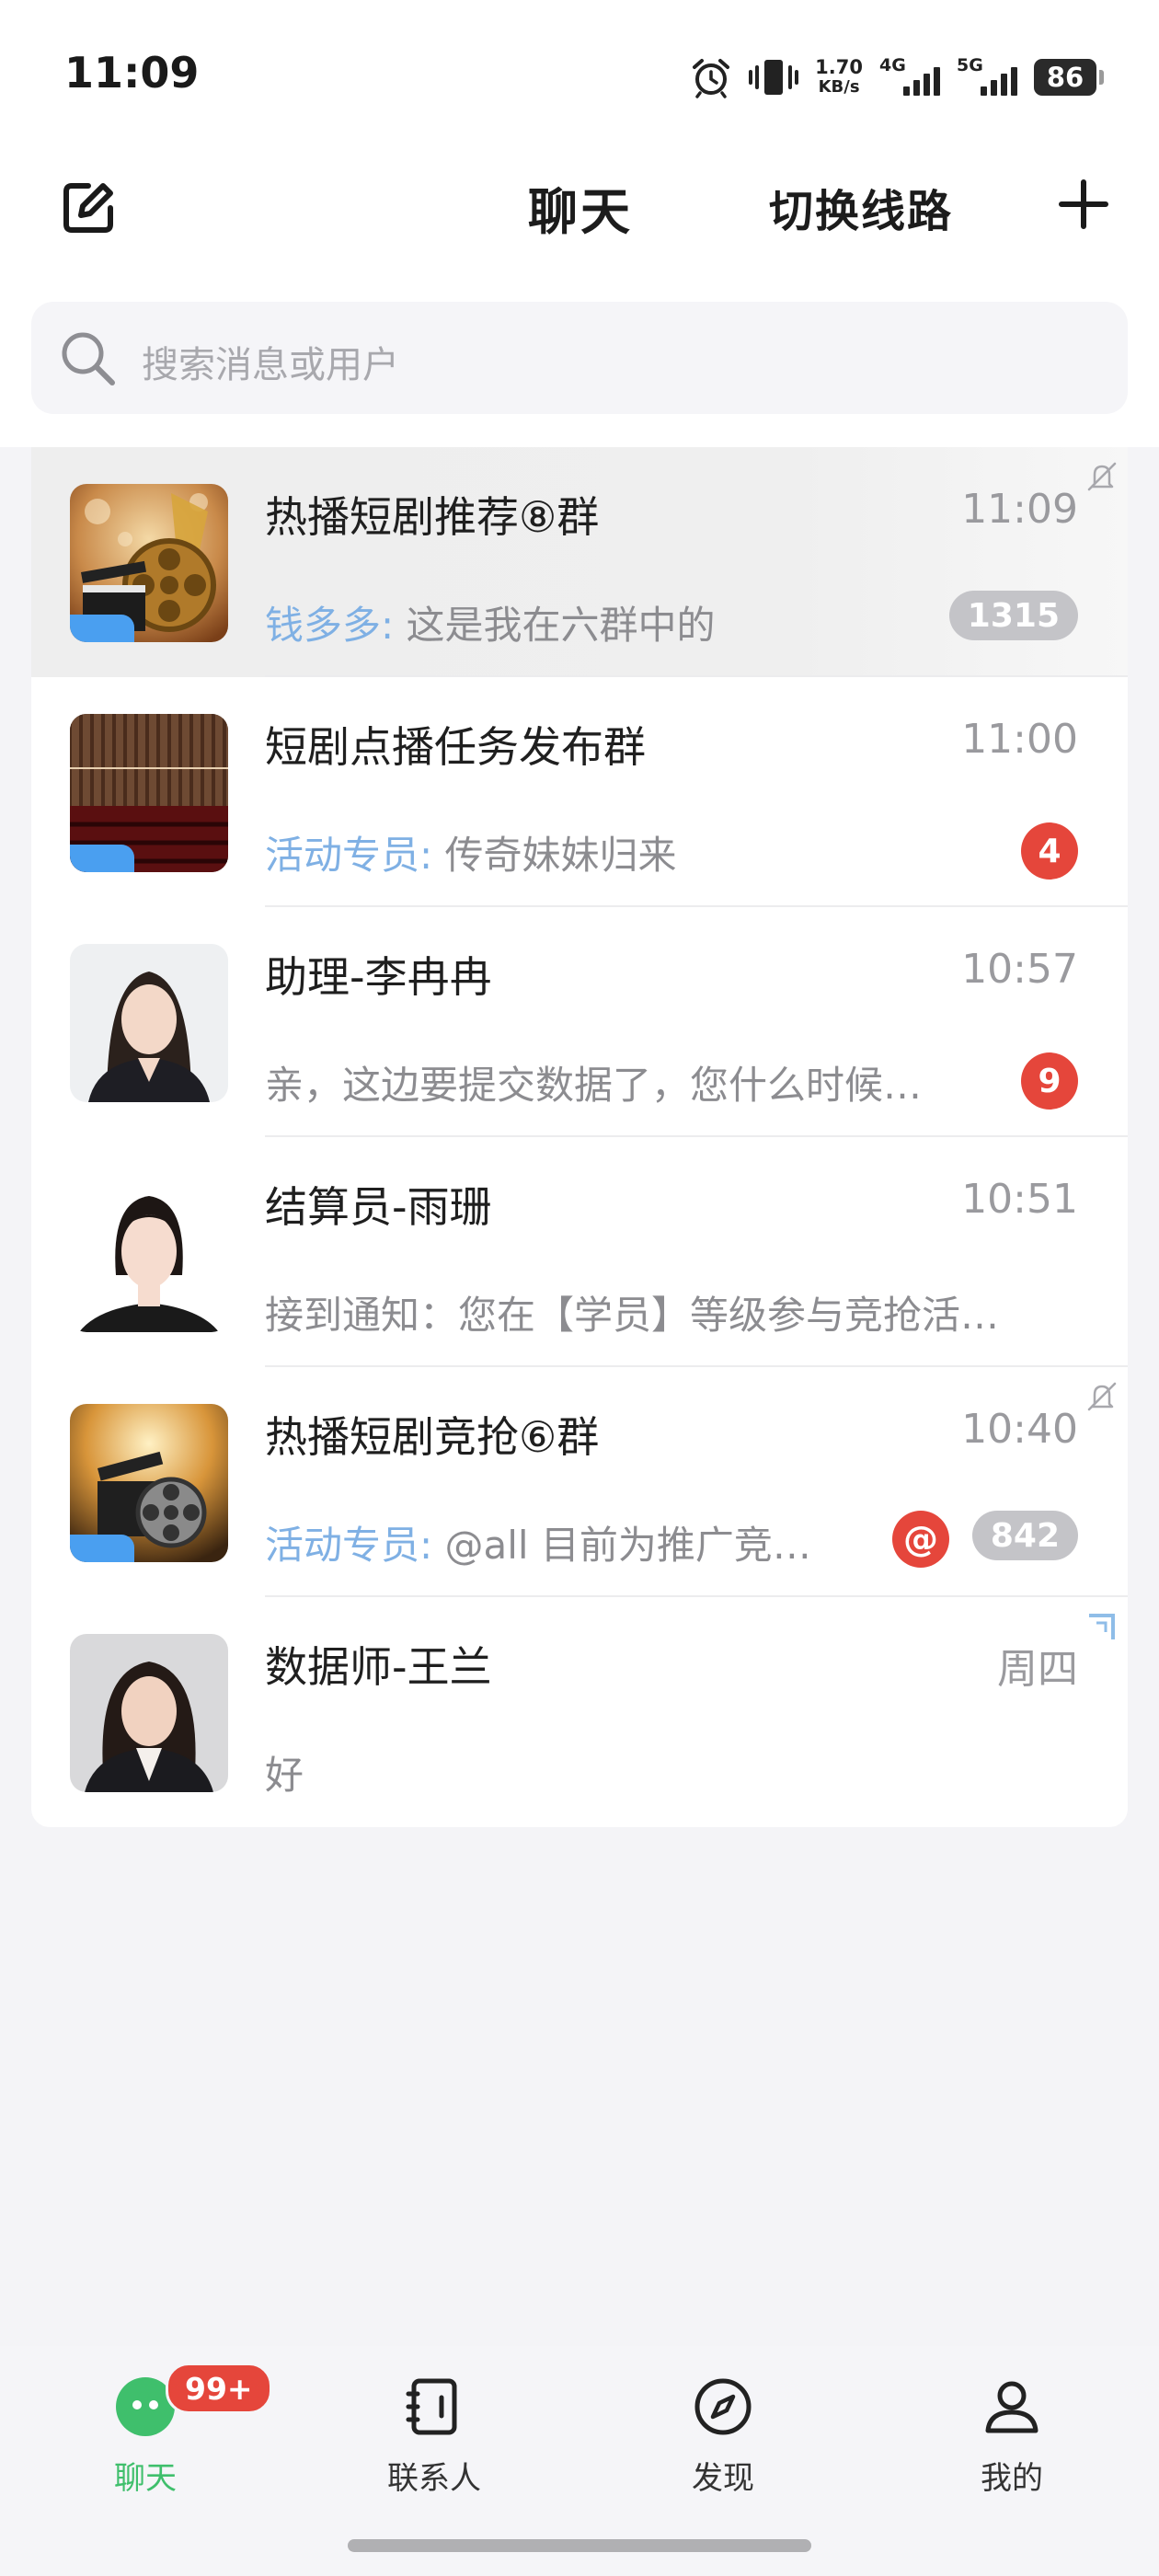 The height and width of the screenshot is (2576, 1159). I want to click on chat-time: 10:40, so click(1019, 1429).